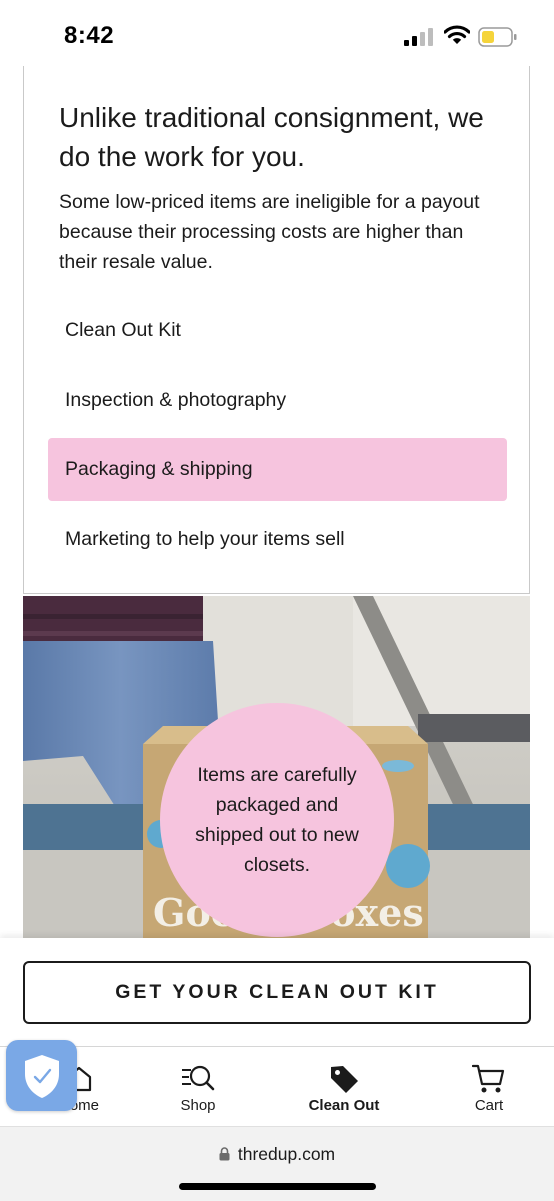 The width and height of the screenshot is (554, 1201). Describe the element at coordinates (277, 1086) in the screenshot. I see `bottom-tab-bar: Home Shop Clean Out Cart` at that location.